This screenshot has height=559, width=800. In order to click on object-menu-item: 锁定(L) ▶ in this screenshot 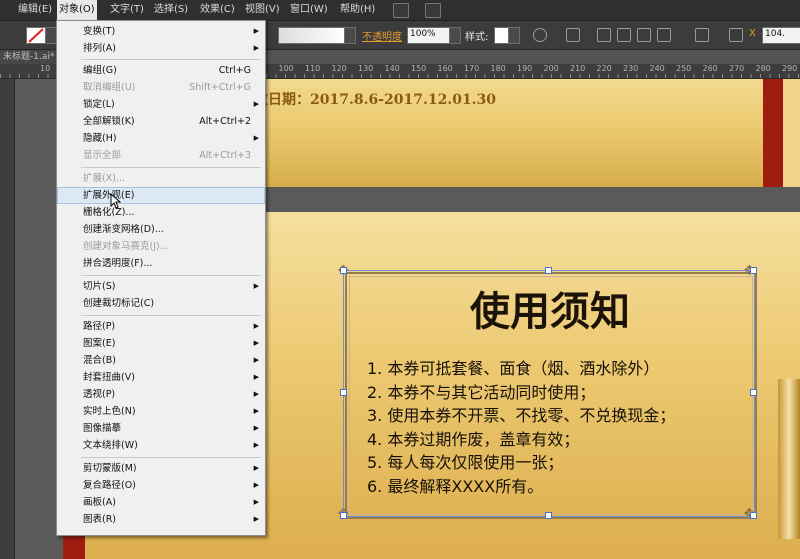, I will do `click(161, 104)`.